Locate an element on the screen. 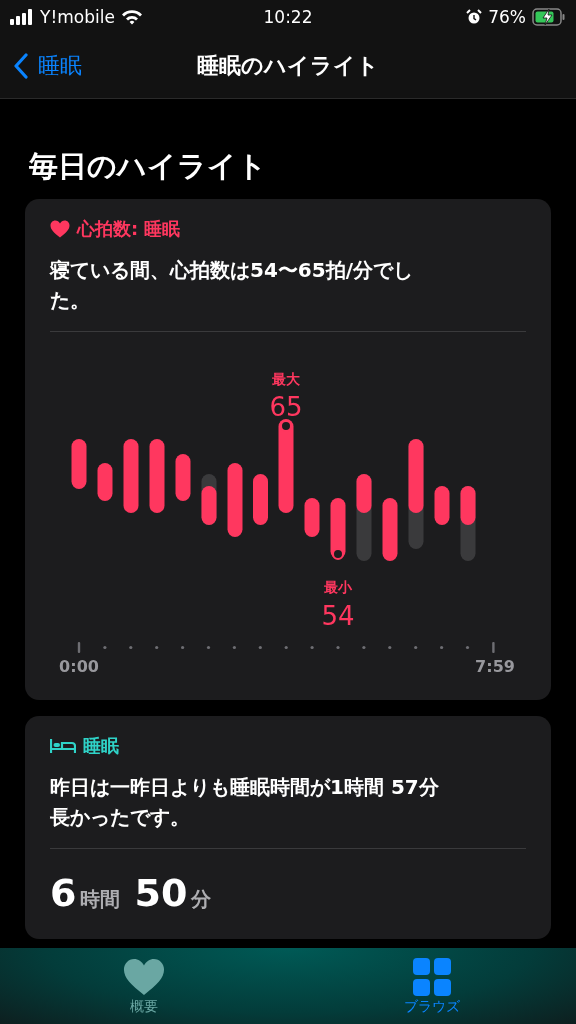 The width and height of the screenshot is (576, 1024). summary-text: 昨日は一昨日よりも睡眠時間が1時間 57分長かったです。 is located at coordinates (245, 802).